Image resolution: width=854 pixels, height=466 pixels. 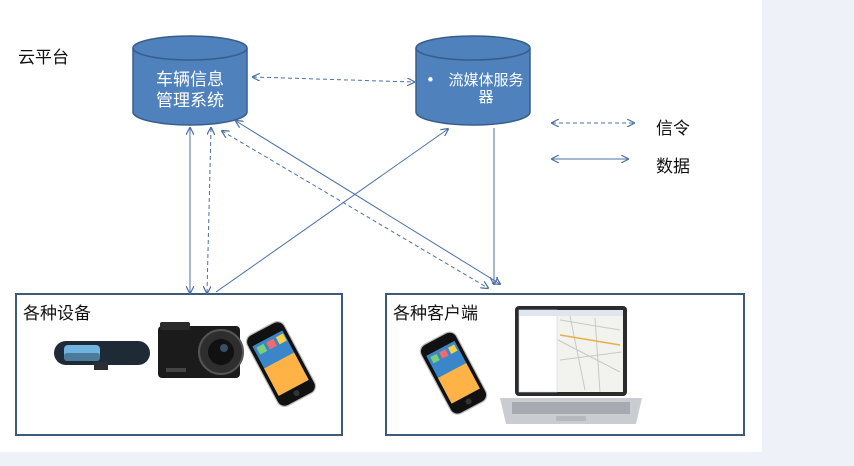 I want to click on signal-arrow-system-clients, so click(x=355, y=209).